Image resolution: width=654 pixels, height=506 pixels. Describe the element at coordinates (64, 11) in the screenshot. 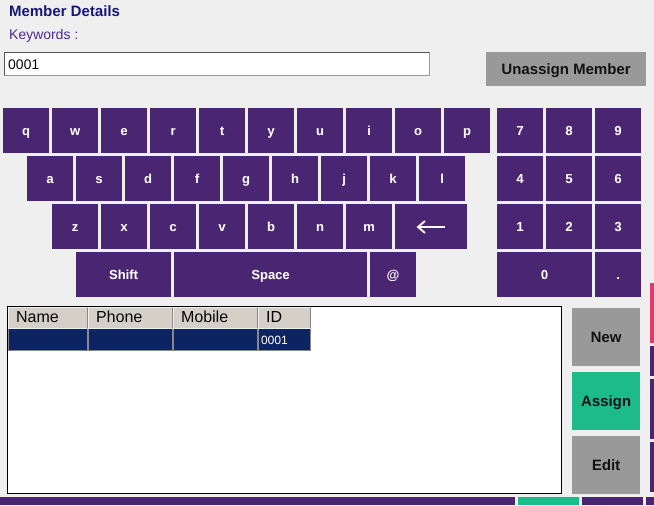

I see `page-title: Member Details` at that location.